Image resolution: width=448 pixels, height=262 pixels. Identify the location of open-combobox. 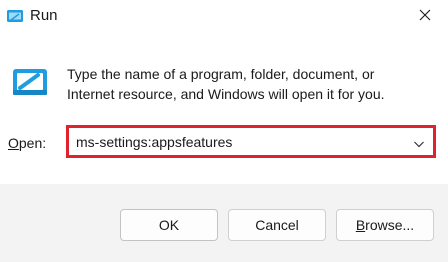
(251, 141).